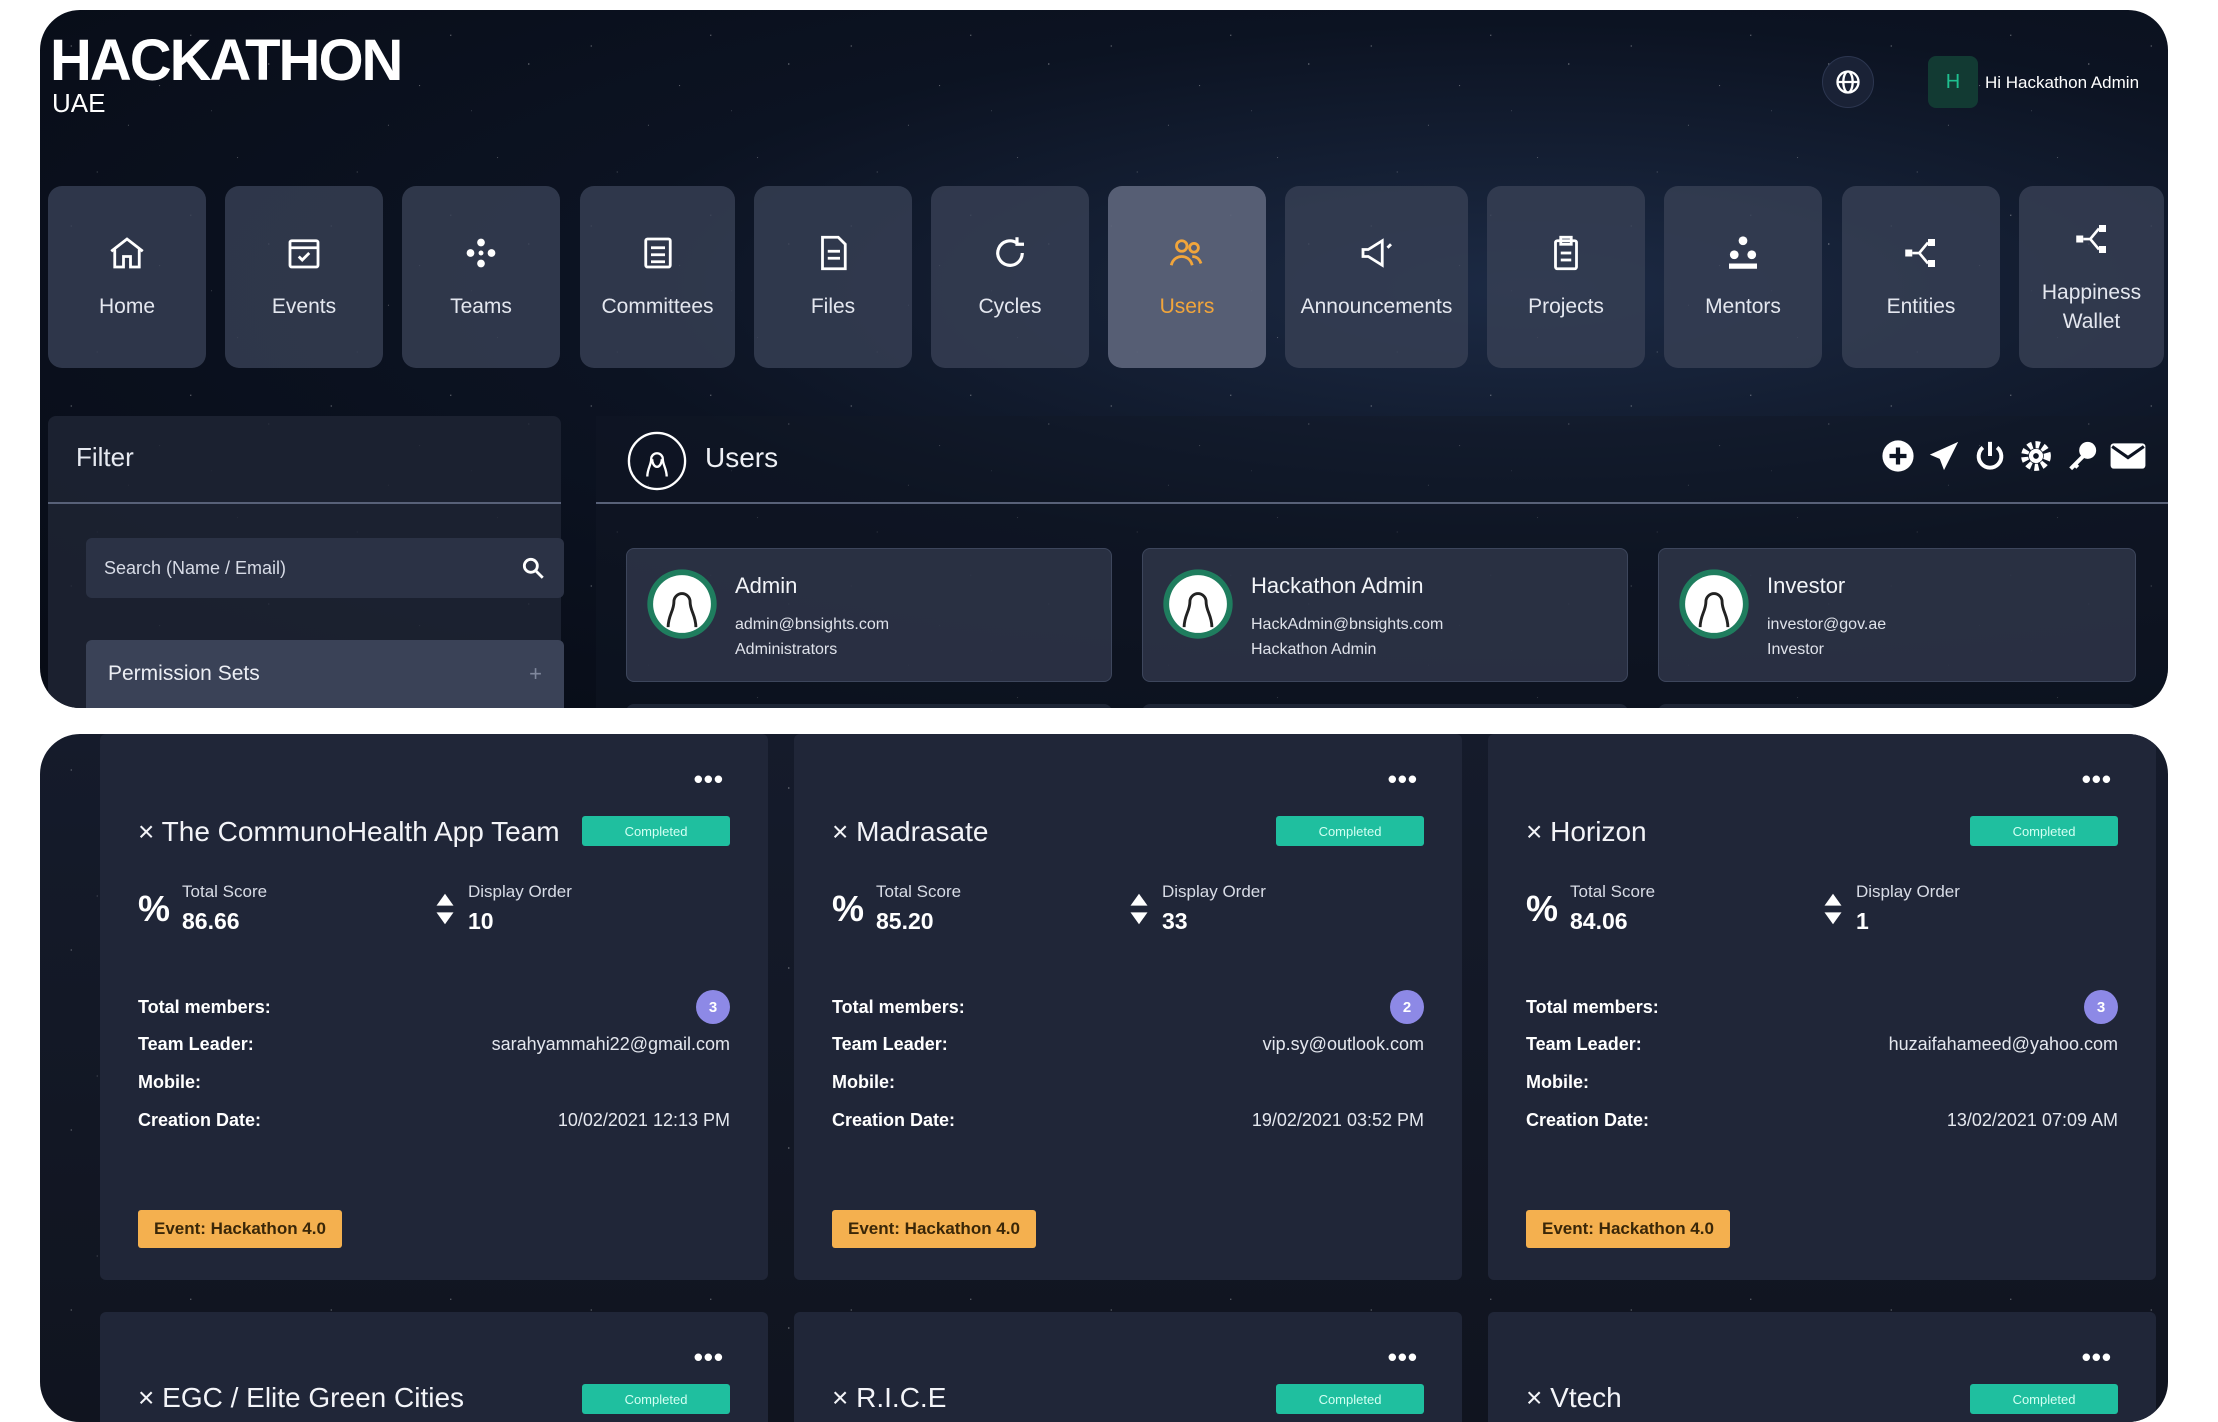 The height and width of the screenshot is (1422, 2218). I want to click on display-order: Display Order 10, so click(503, 908).